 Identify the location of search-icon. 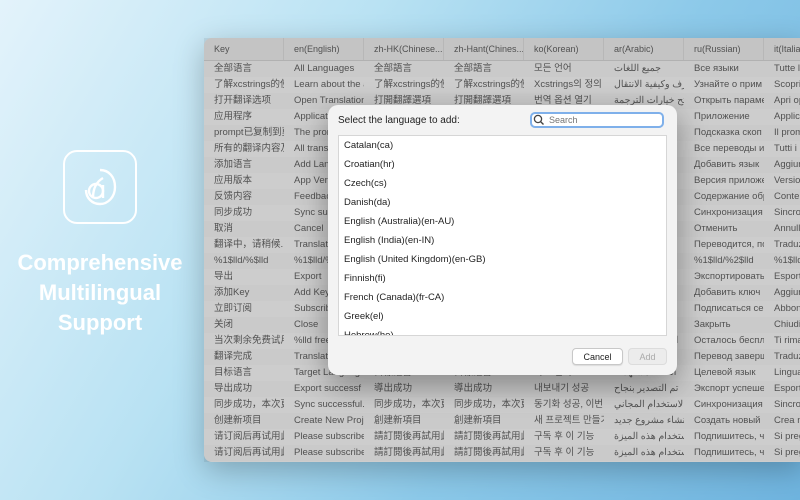
(538, 119).